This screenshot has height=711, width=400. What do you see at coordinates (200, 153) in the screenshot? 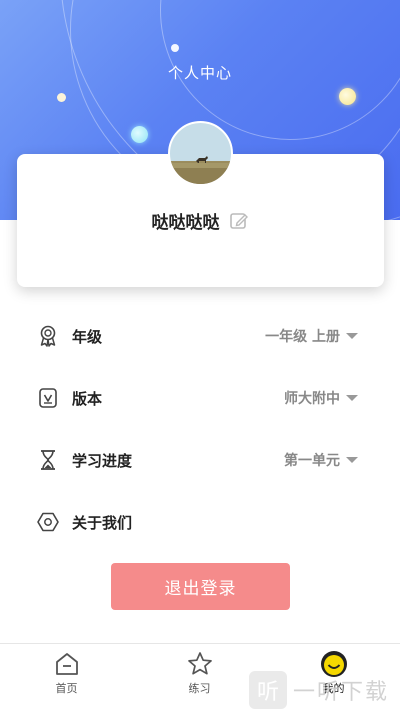
I see `avatar` at bounding box center [200, 153].